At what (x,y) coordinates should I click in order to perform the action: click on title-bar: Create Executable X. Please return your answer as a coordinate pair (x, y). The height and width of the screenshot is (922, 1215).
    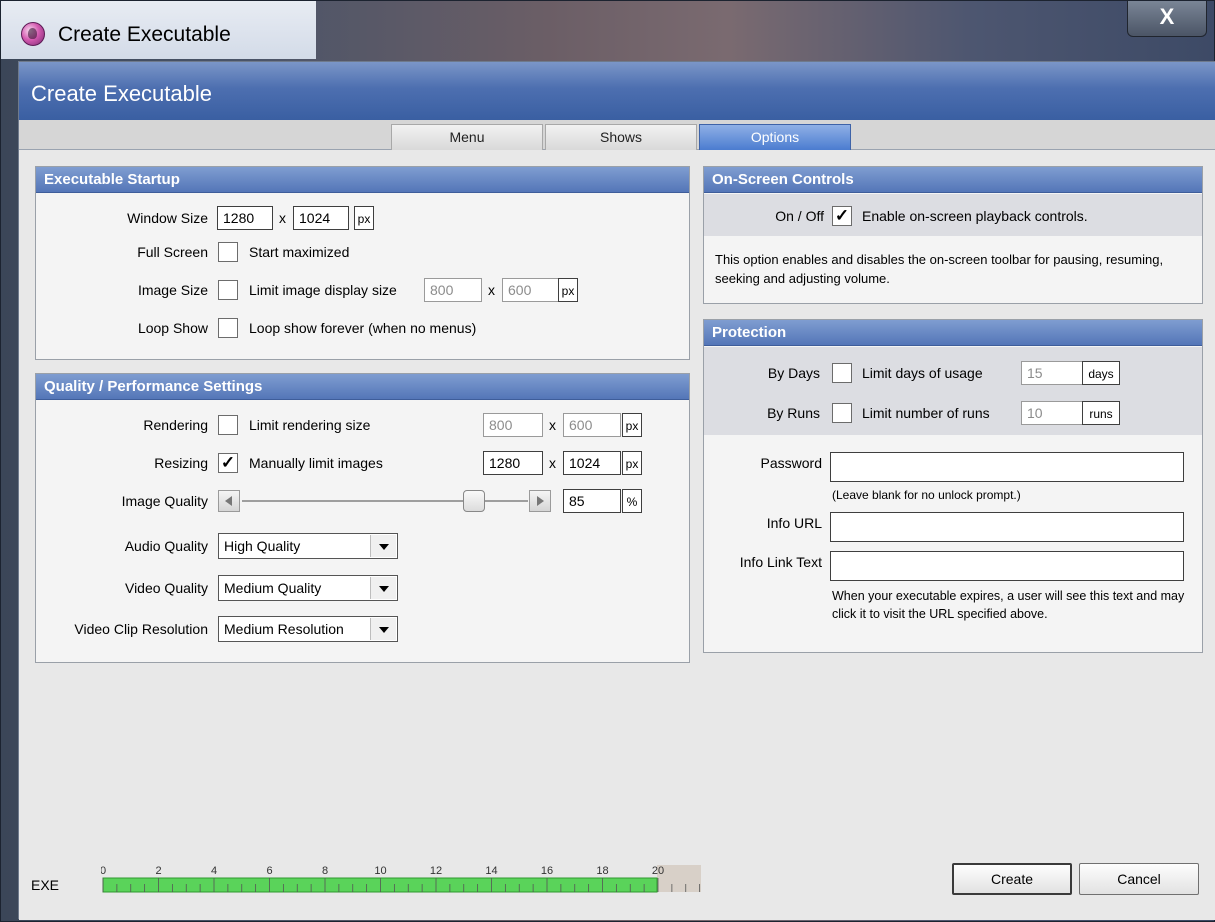
    Looking at the image, I should click on (607, 30).